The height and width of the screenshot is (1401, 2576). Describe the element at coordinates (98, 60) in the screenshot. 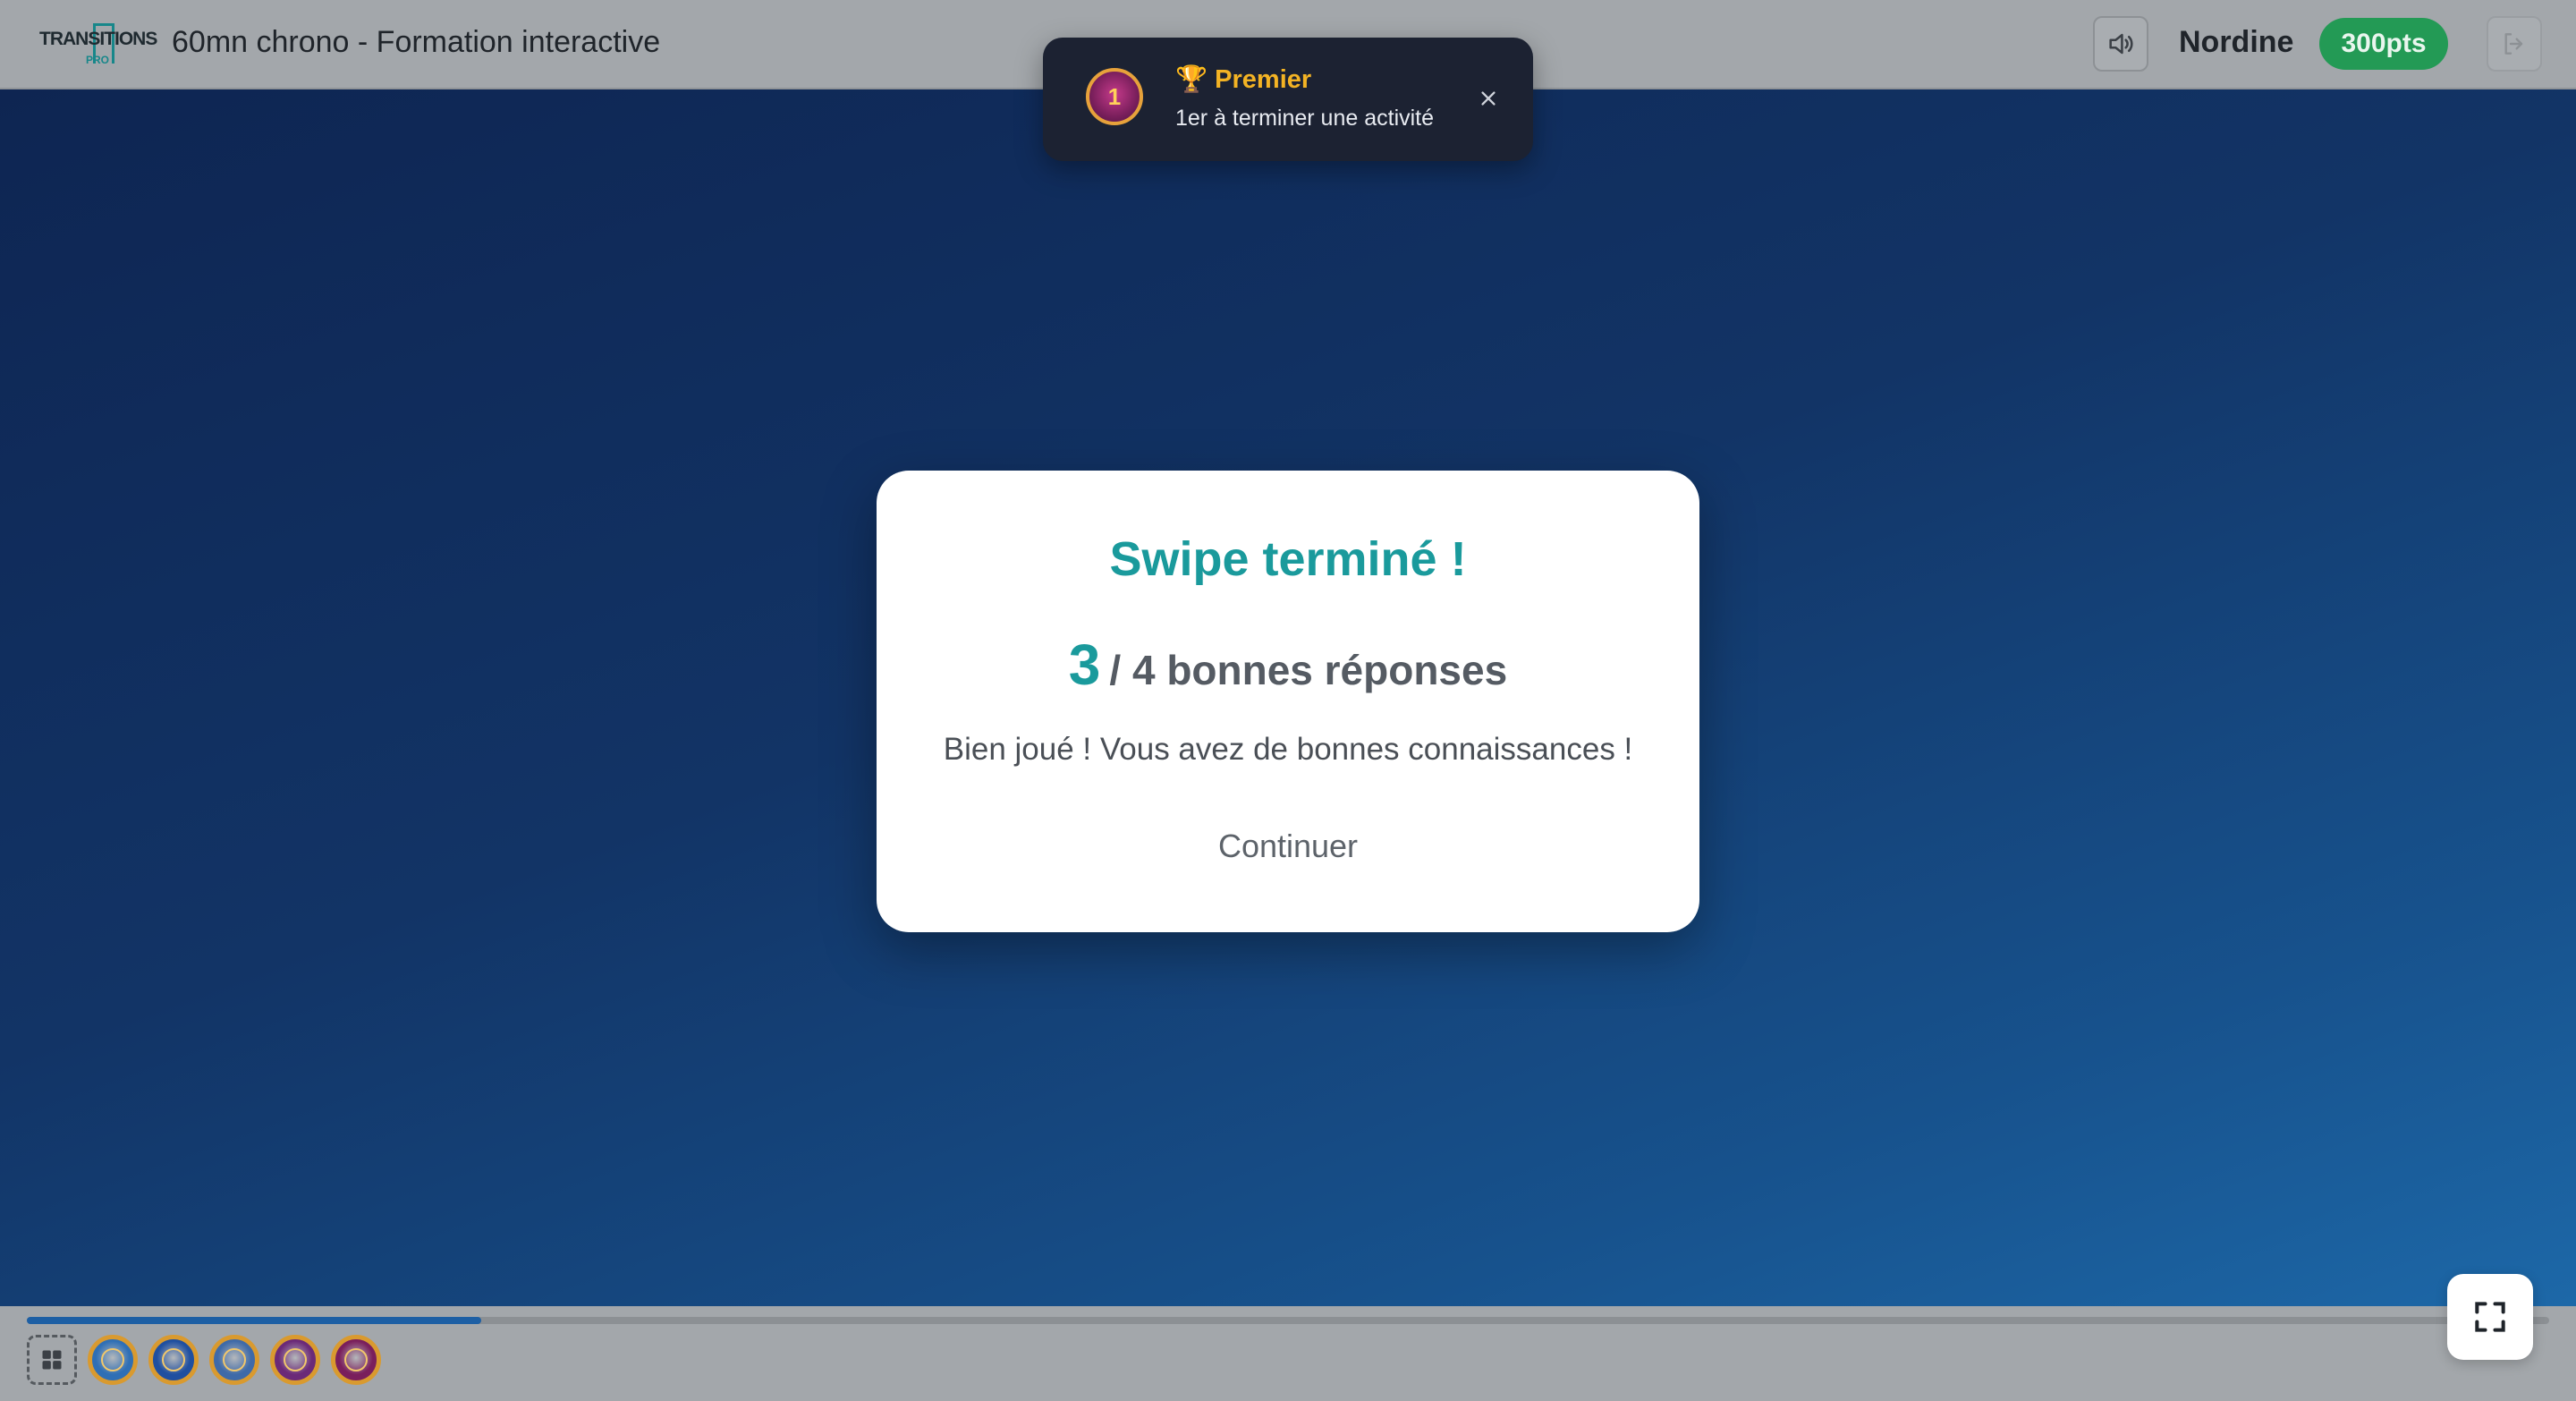

I see `logo-pro-label: PRO` at that location.